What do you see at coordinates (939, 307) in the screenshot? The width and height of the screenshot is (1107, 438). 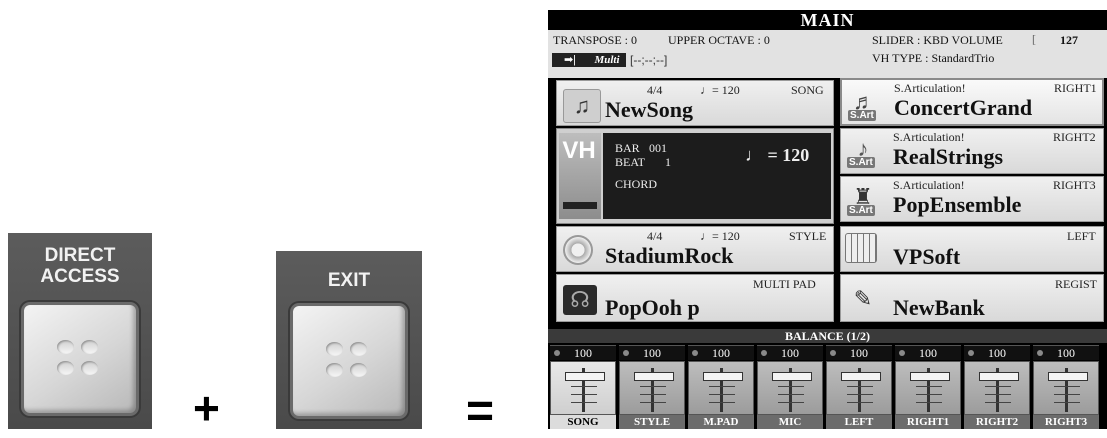 I see `registration-bank-name: NewBank` at bounding box center [939, 307].